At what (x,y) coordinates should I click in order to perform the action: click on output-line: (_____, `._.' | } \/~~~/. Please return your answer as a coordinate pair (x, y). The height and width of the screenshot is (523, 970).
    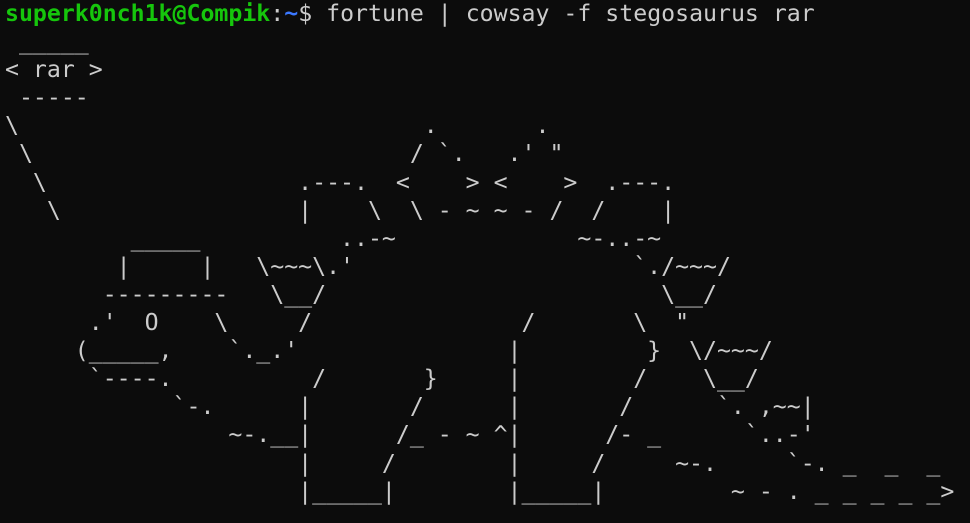
    Looking at the image, I should click on (389, 351).